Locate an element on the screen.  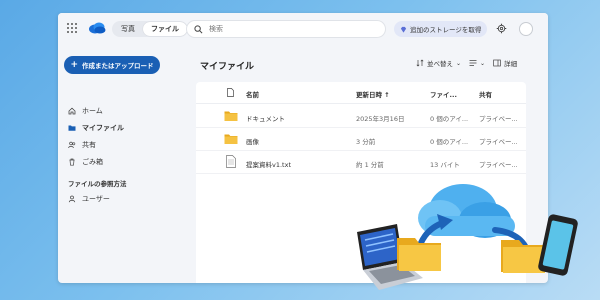
details-button: 詳細 is located at coordinates (505, 63).